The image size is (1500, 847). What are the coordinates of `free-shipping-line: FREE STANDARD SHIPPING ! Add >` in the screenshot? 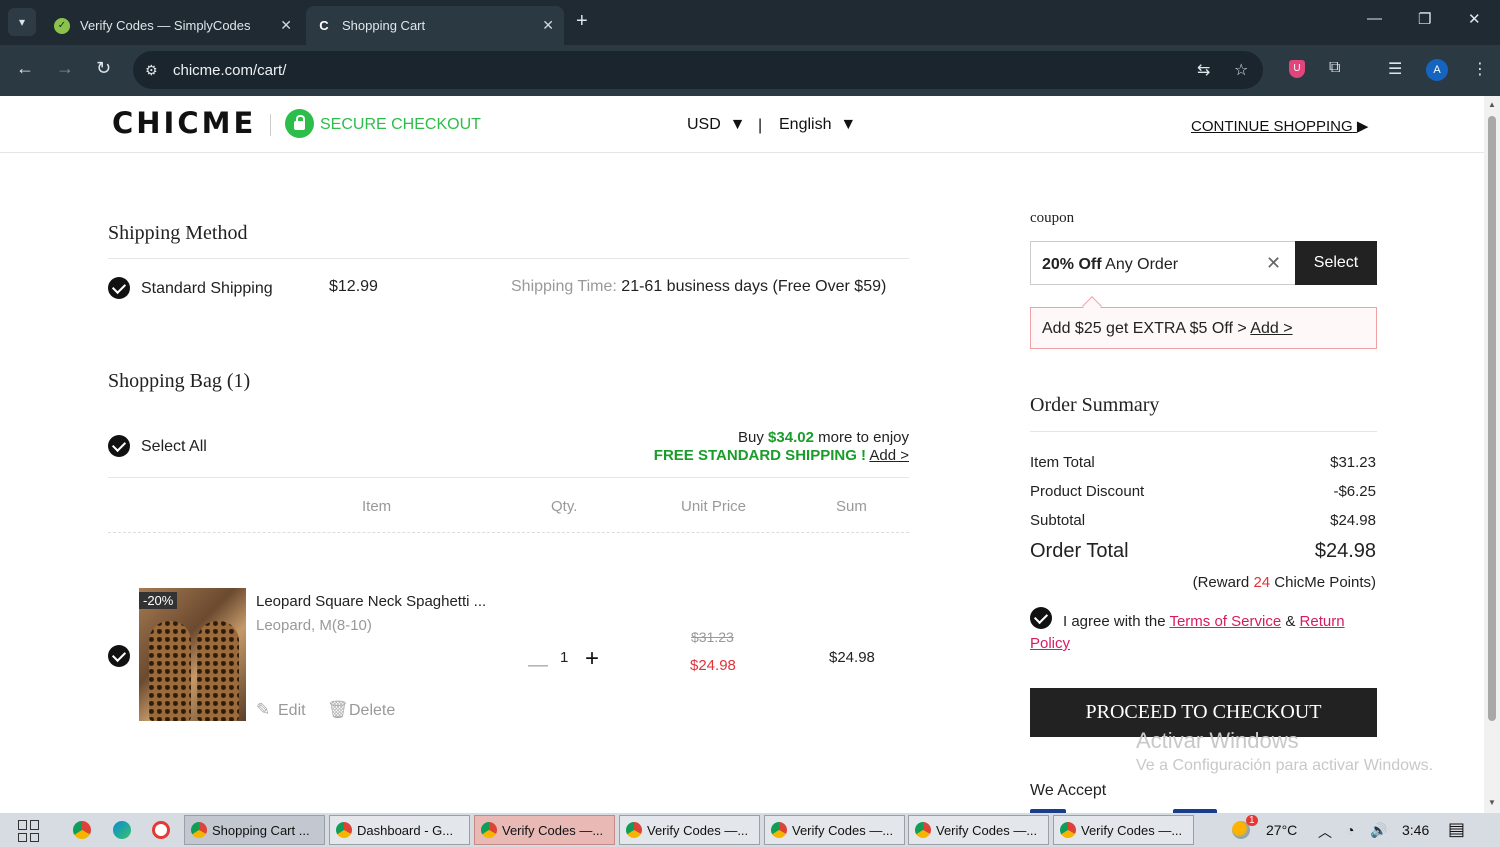 It's located at (781, 455).